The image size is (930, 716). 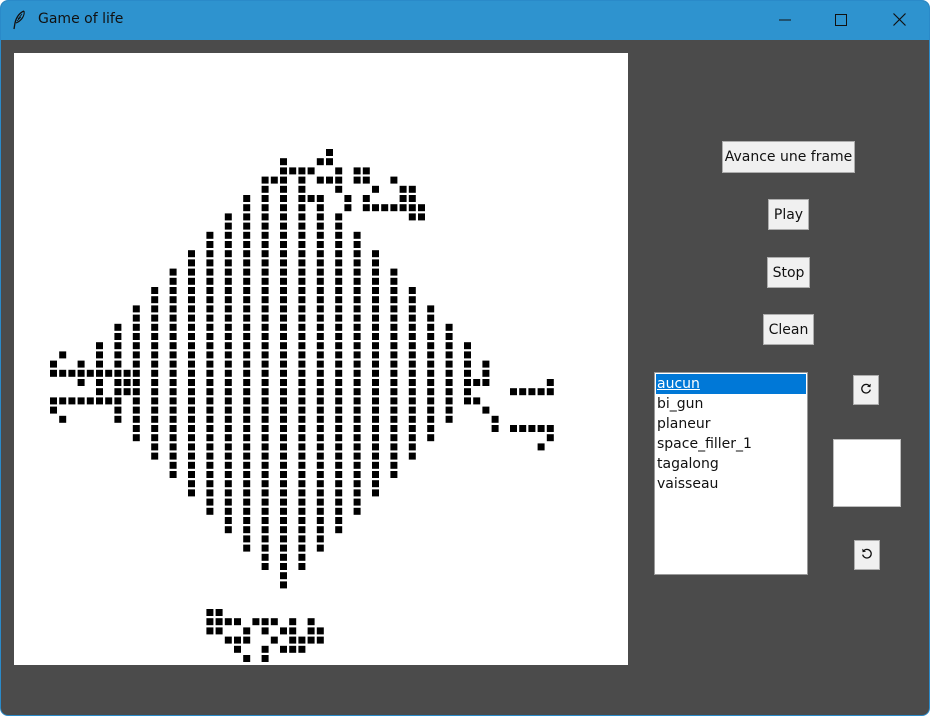 What do you see at coordinates (81, 19) in the screenshot?
I see `window-title: Game of life` at bounding box center [81, 19].